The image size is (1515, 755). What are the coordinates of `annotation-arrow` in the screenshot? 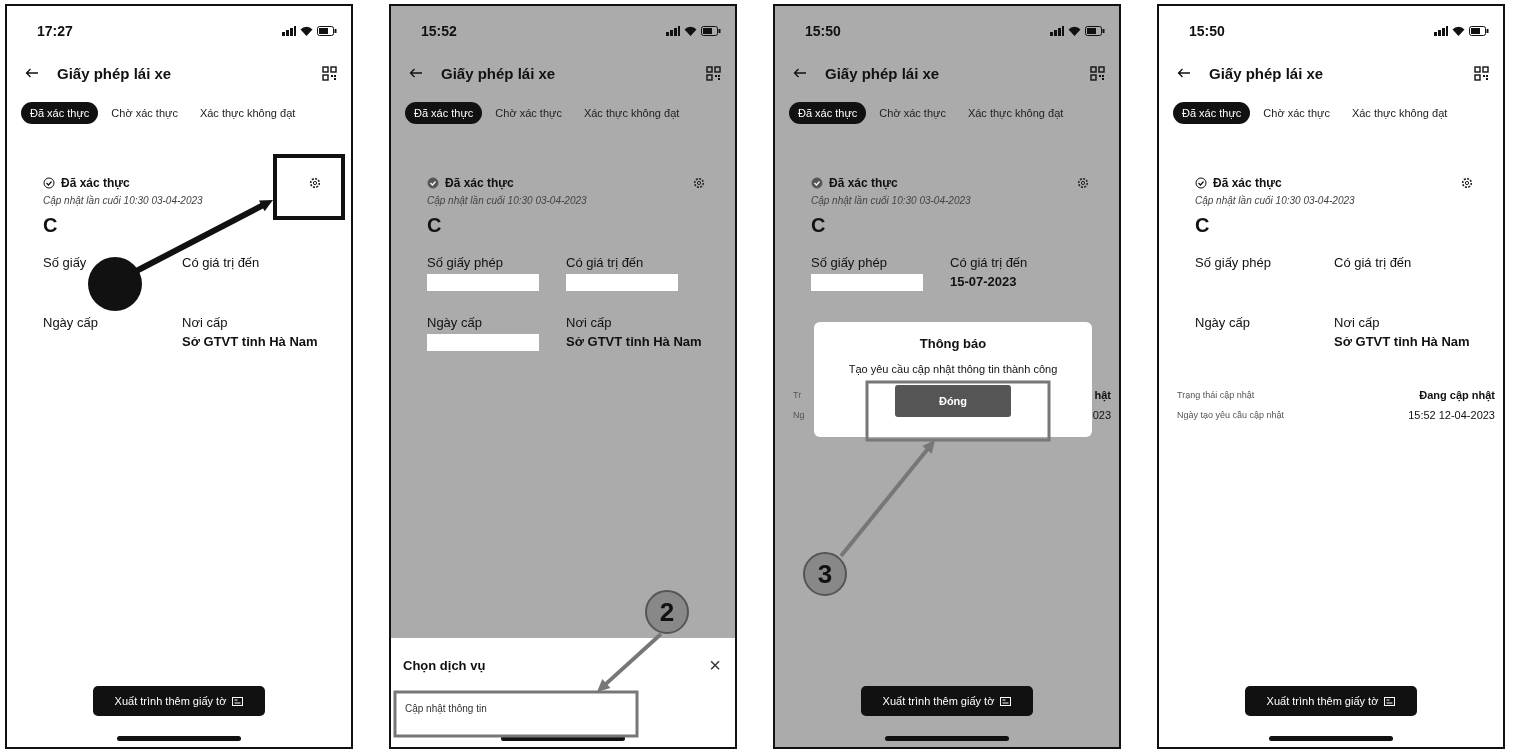 It's located at (630, 662).